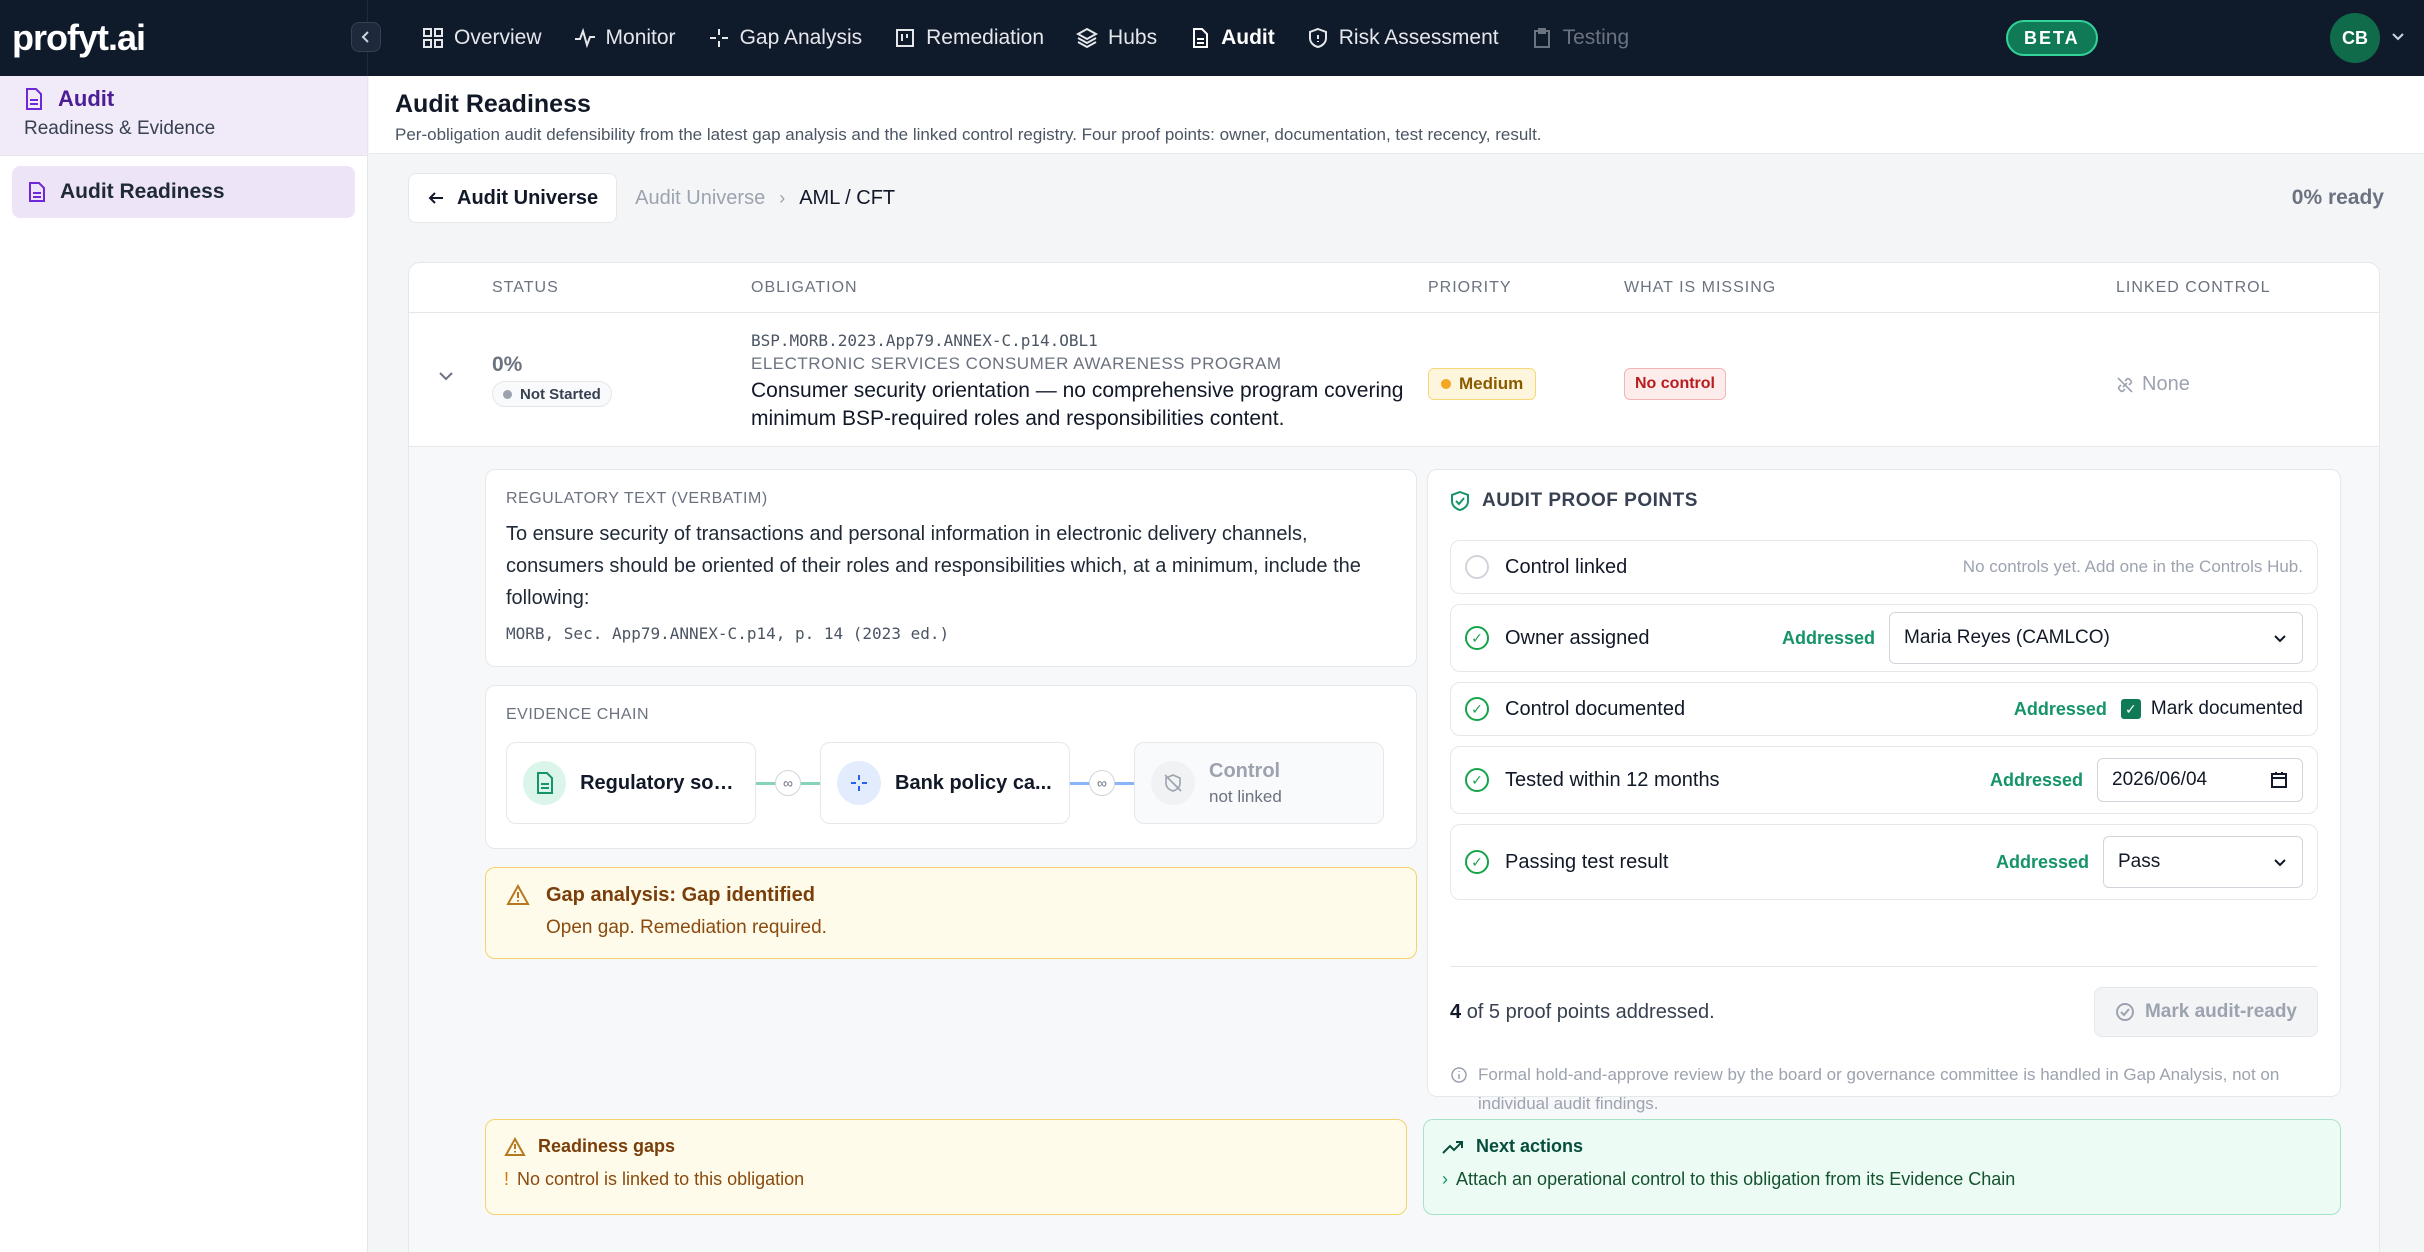  Describe the element at coordinates (142, 191) in the screenshot. I see `sidebar-item-label: Audit Readiness` at that location.